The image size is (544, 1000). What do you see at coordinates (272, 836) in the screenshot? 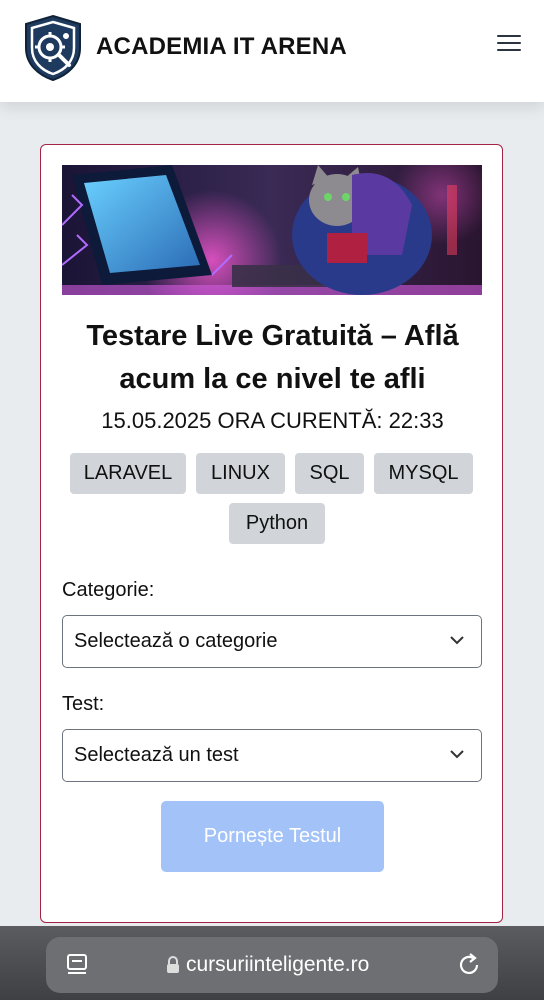
I see `start-test-button: Pornește Testul` at bounding box center [272, 836].